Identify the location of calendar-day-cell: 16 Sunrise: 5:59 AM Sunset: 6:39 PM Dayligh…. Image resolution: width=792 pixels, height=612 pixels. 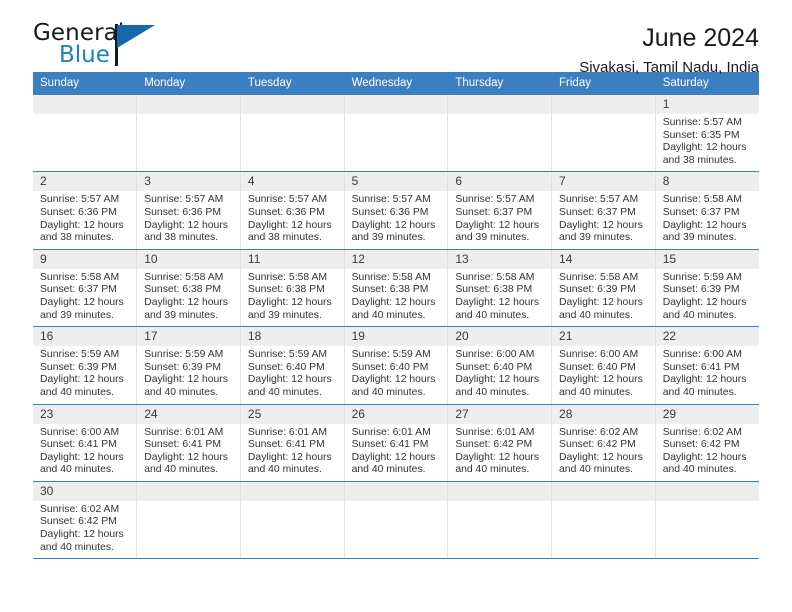
(85, 365).